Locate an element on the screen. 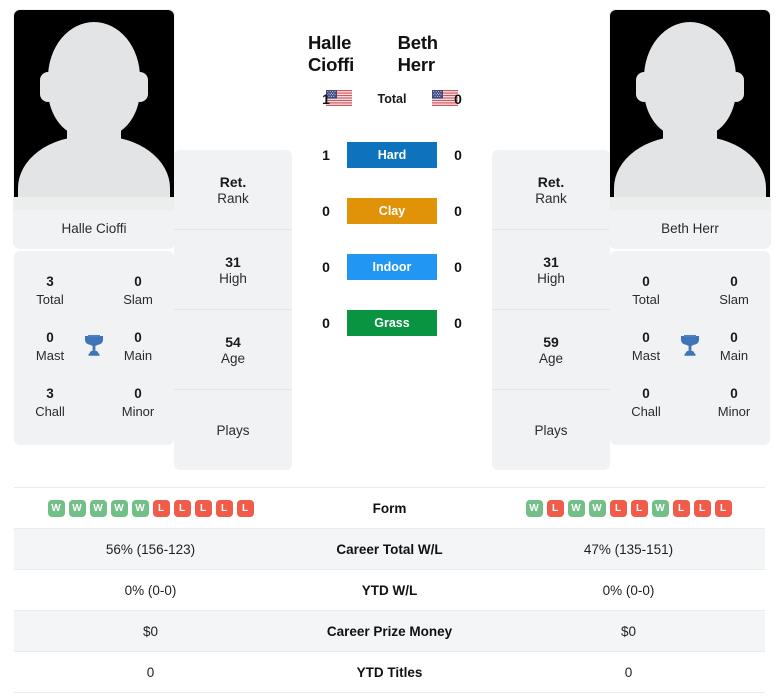 This screenshot has width=779, height=699. right-titles-minor: 0 Minor is located at coordinates (734, 403).